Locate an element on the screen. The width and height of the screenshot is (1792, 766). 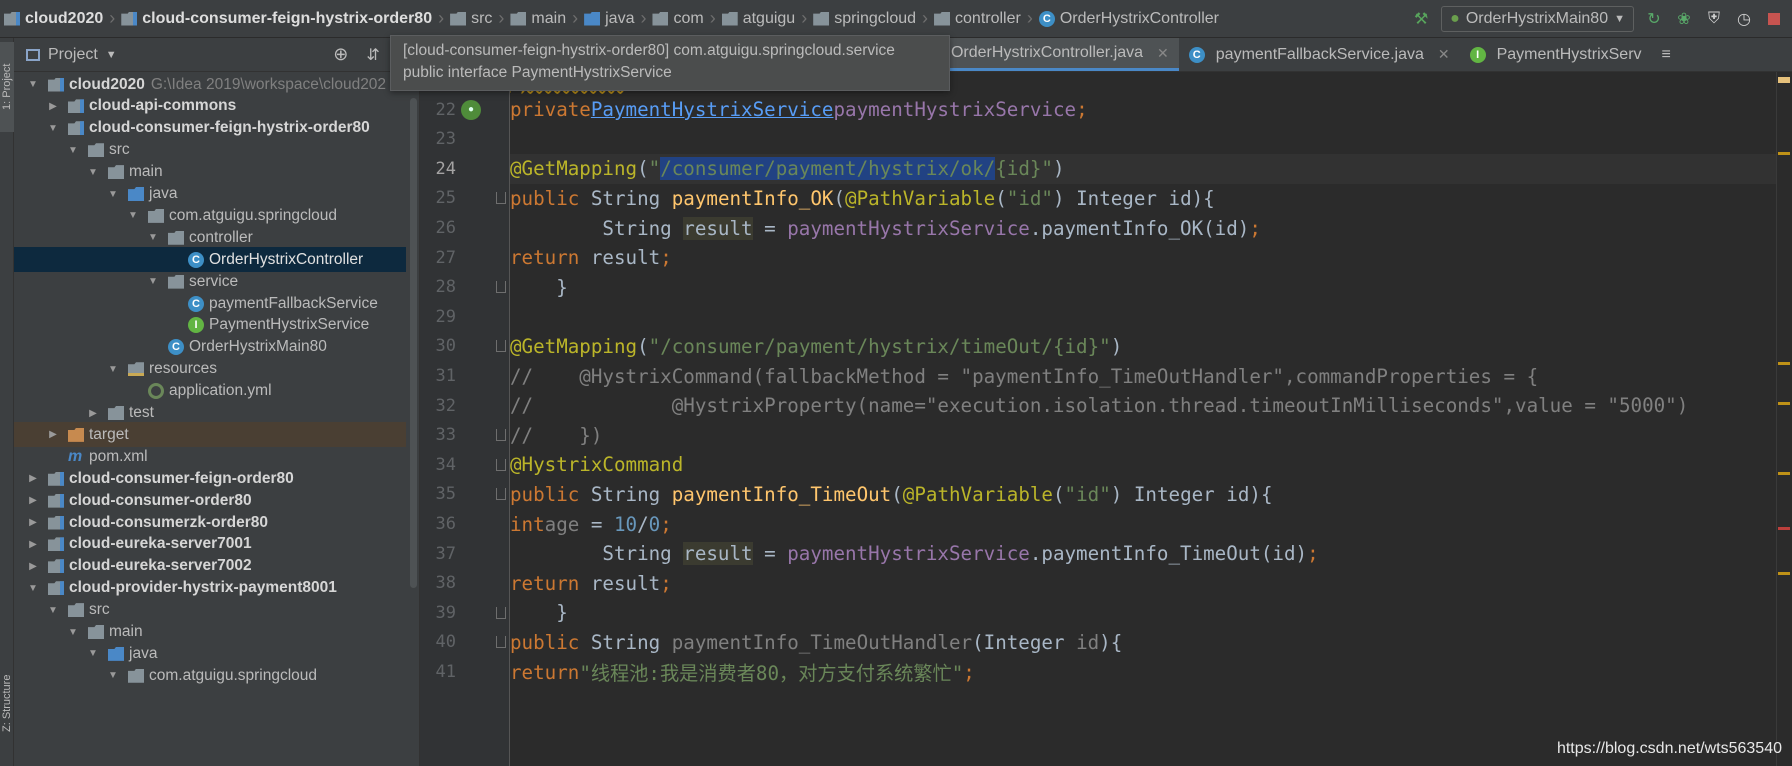
breadcrumb-item: java is located at coordinates (609, 19).